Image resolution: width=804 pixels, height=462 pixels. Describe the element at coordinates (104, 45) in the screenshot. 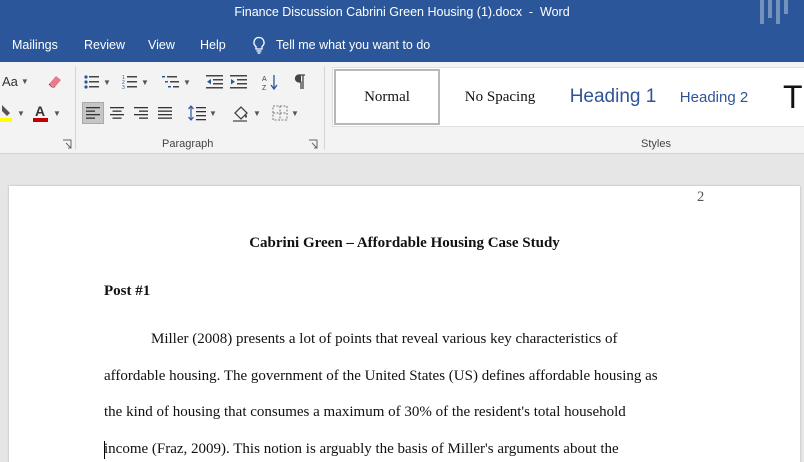

I see `tab-review: Review` at that location.